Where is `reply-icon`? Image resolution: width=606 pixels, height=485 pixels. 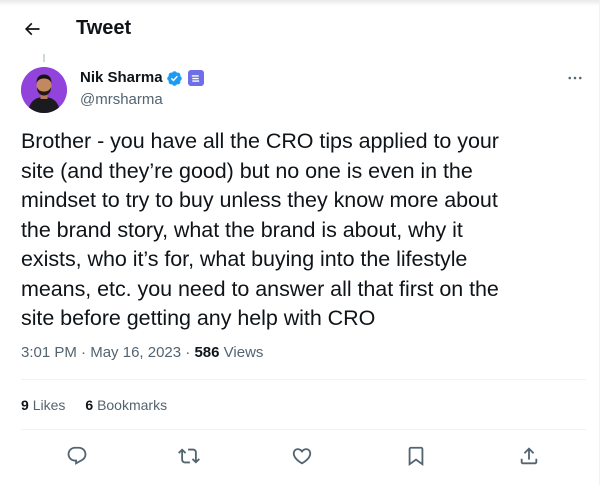
reply-icon is located at coordinates (77, 455).